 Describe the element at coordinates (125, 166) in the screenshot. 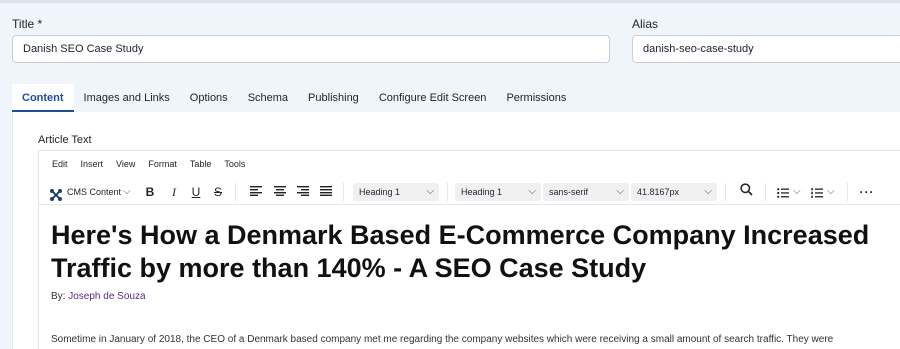

I see `menu-view: View` at that location.